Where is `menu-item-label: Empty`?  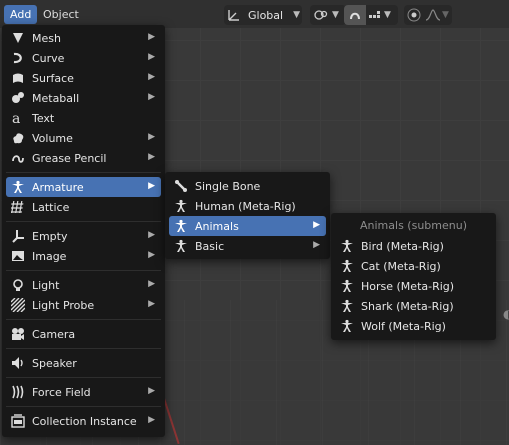
menu-item-label: Empty is located at coordinates (50, 236).